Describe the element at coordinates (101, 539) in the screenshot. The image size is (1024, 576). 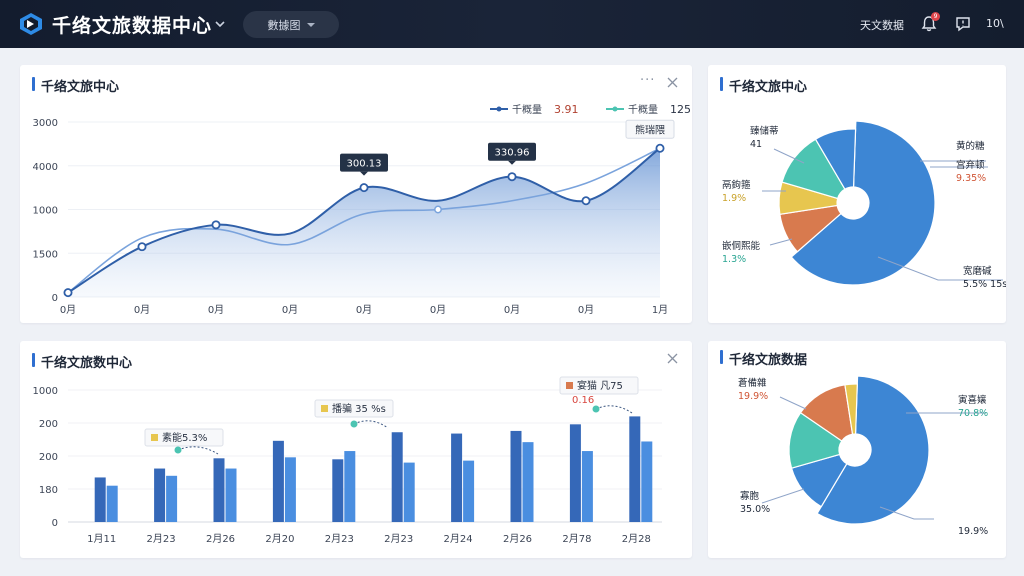
I see `x-tick-label: 1月11` at that location.